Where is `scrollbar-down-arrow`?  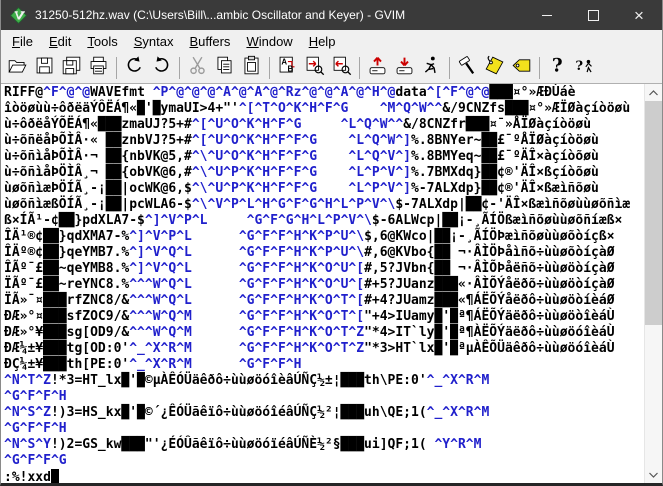
scrollbar-down-arrow is located at coordinates (653, 474).